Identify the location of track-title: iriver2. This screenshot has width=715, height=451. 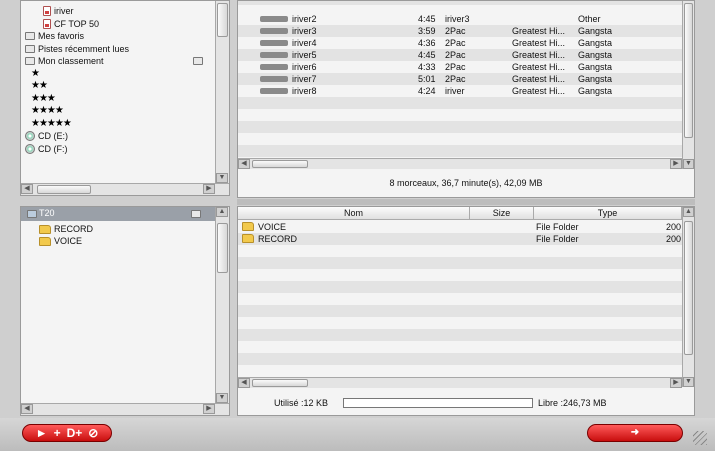
(304, 19).